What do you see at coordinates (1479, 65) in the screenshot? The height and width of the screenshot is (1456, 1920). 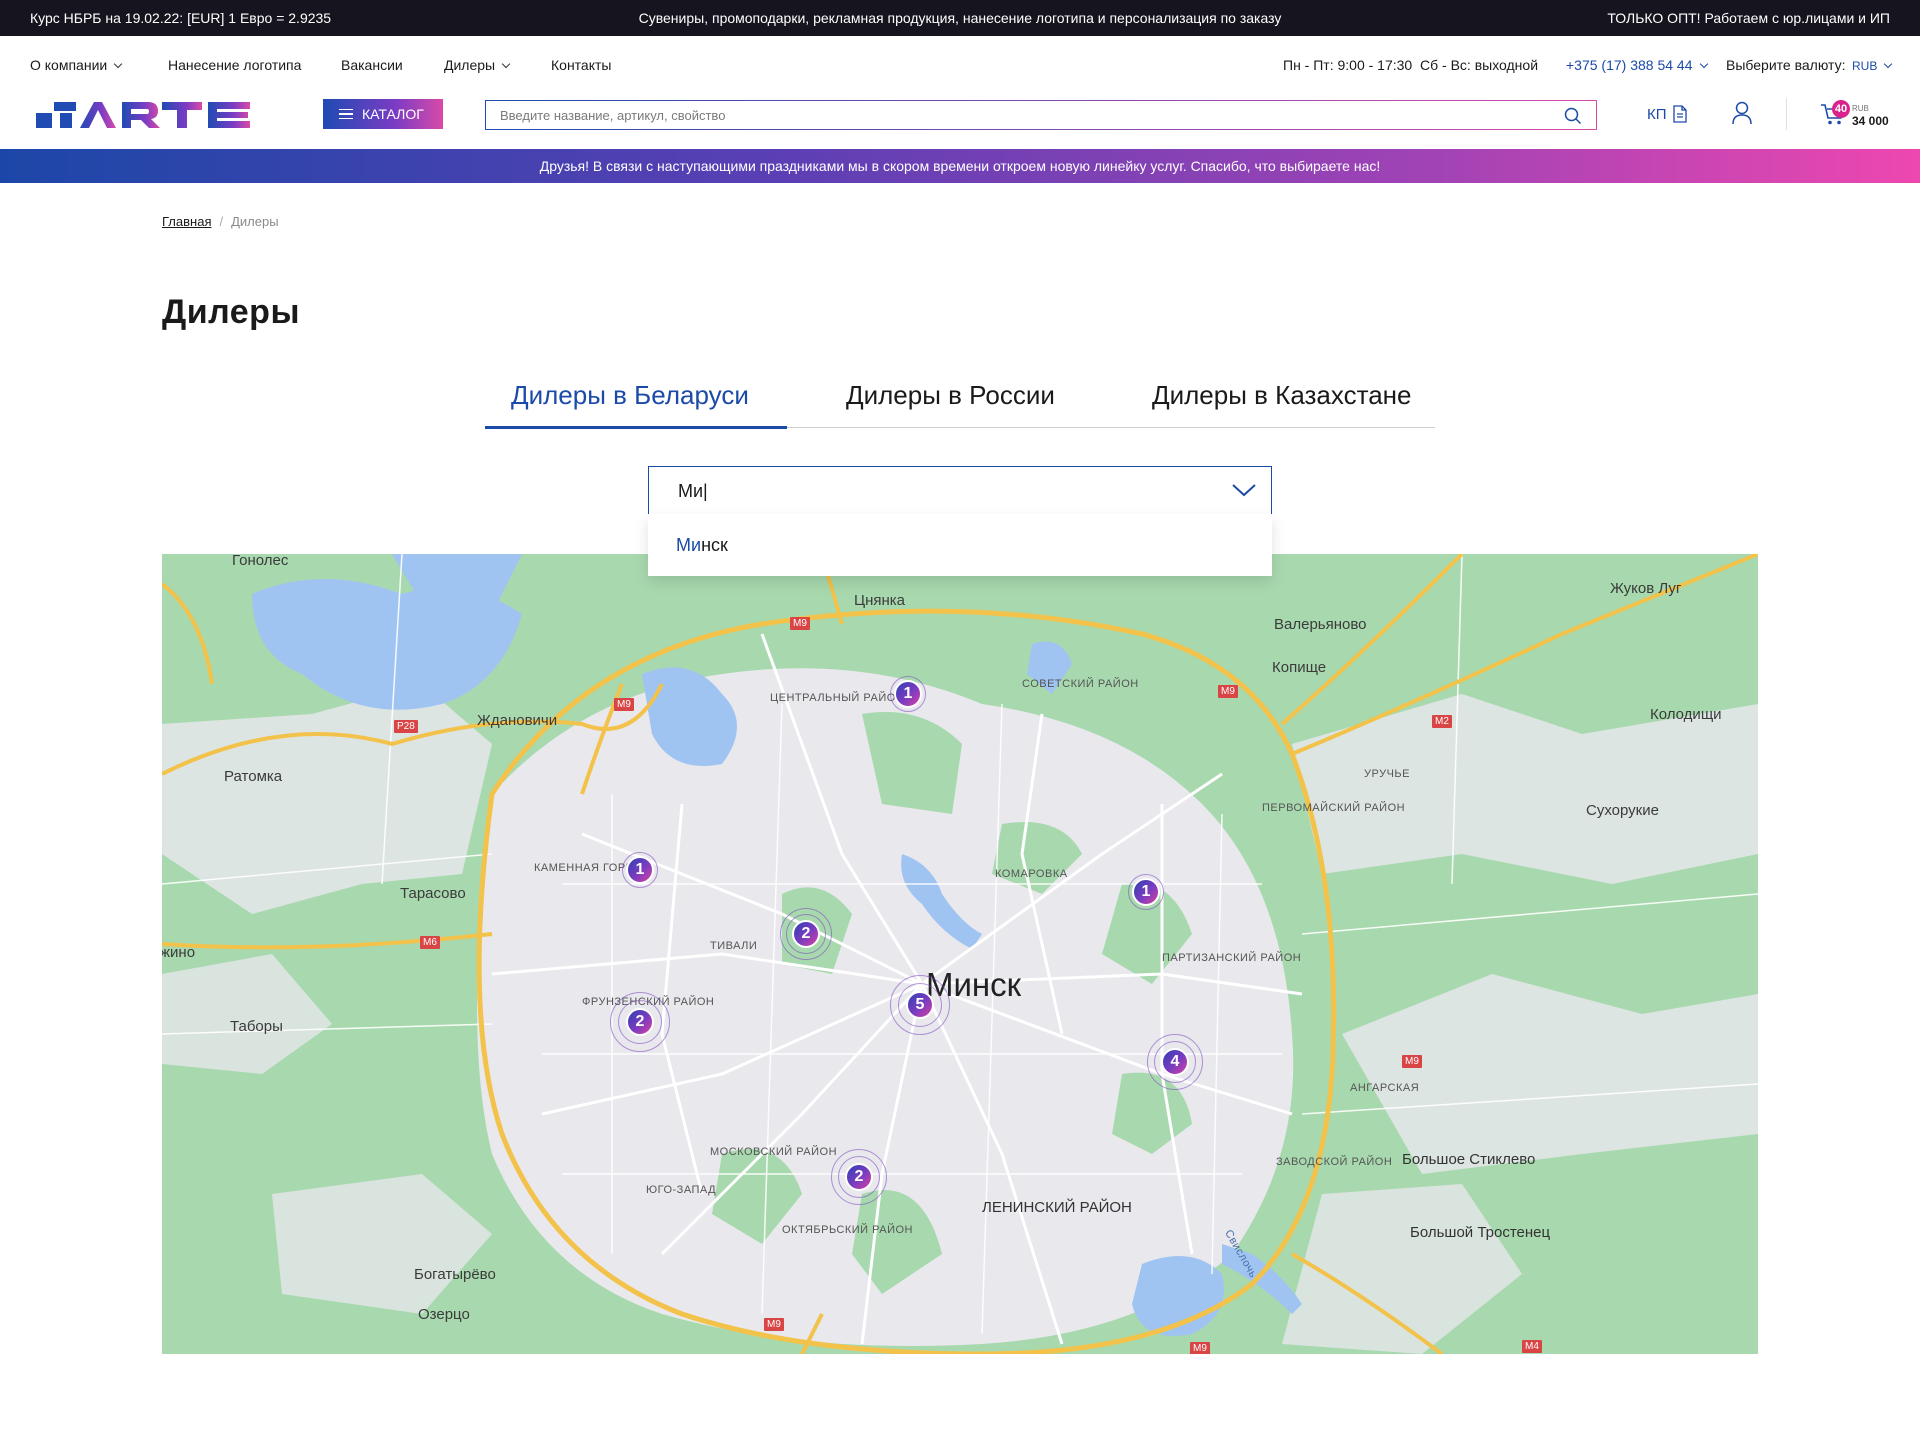 I see `hours-weekend: Сб - Вс: выходной` at bounding box center [1479, 65].